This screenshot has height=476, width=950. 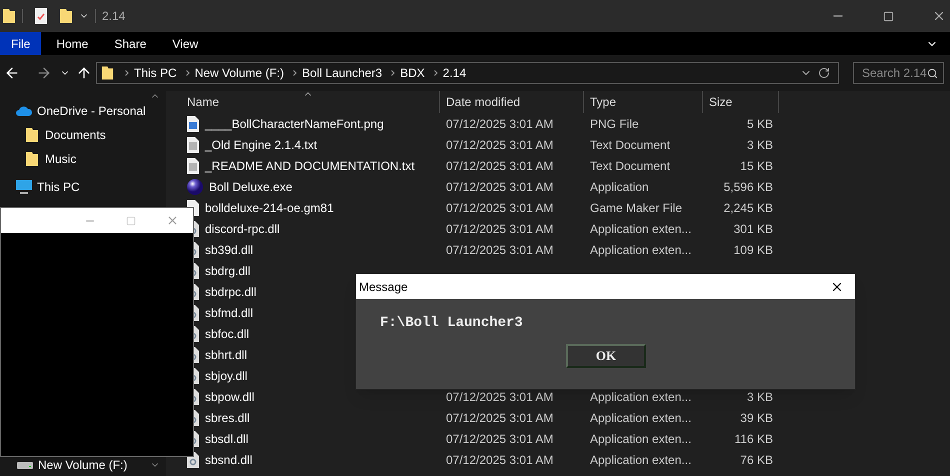 What do you see at coordinates (226, 375) in the screenshot?
I see `file-name: sbjoy.dll` at bounding box center [226, 375].